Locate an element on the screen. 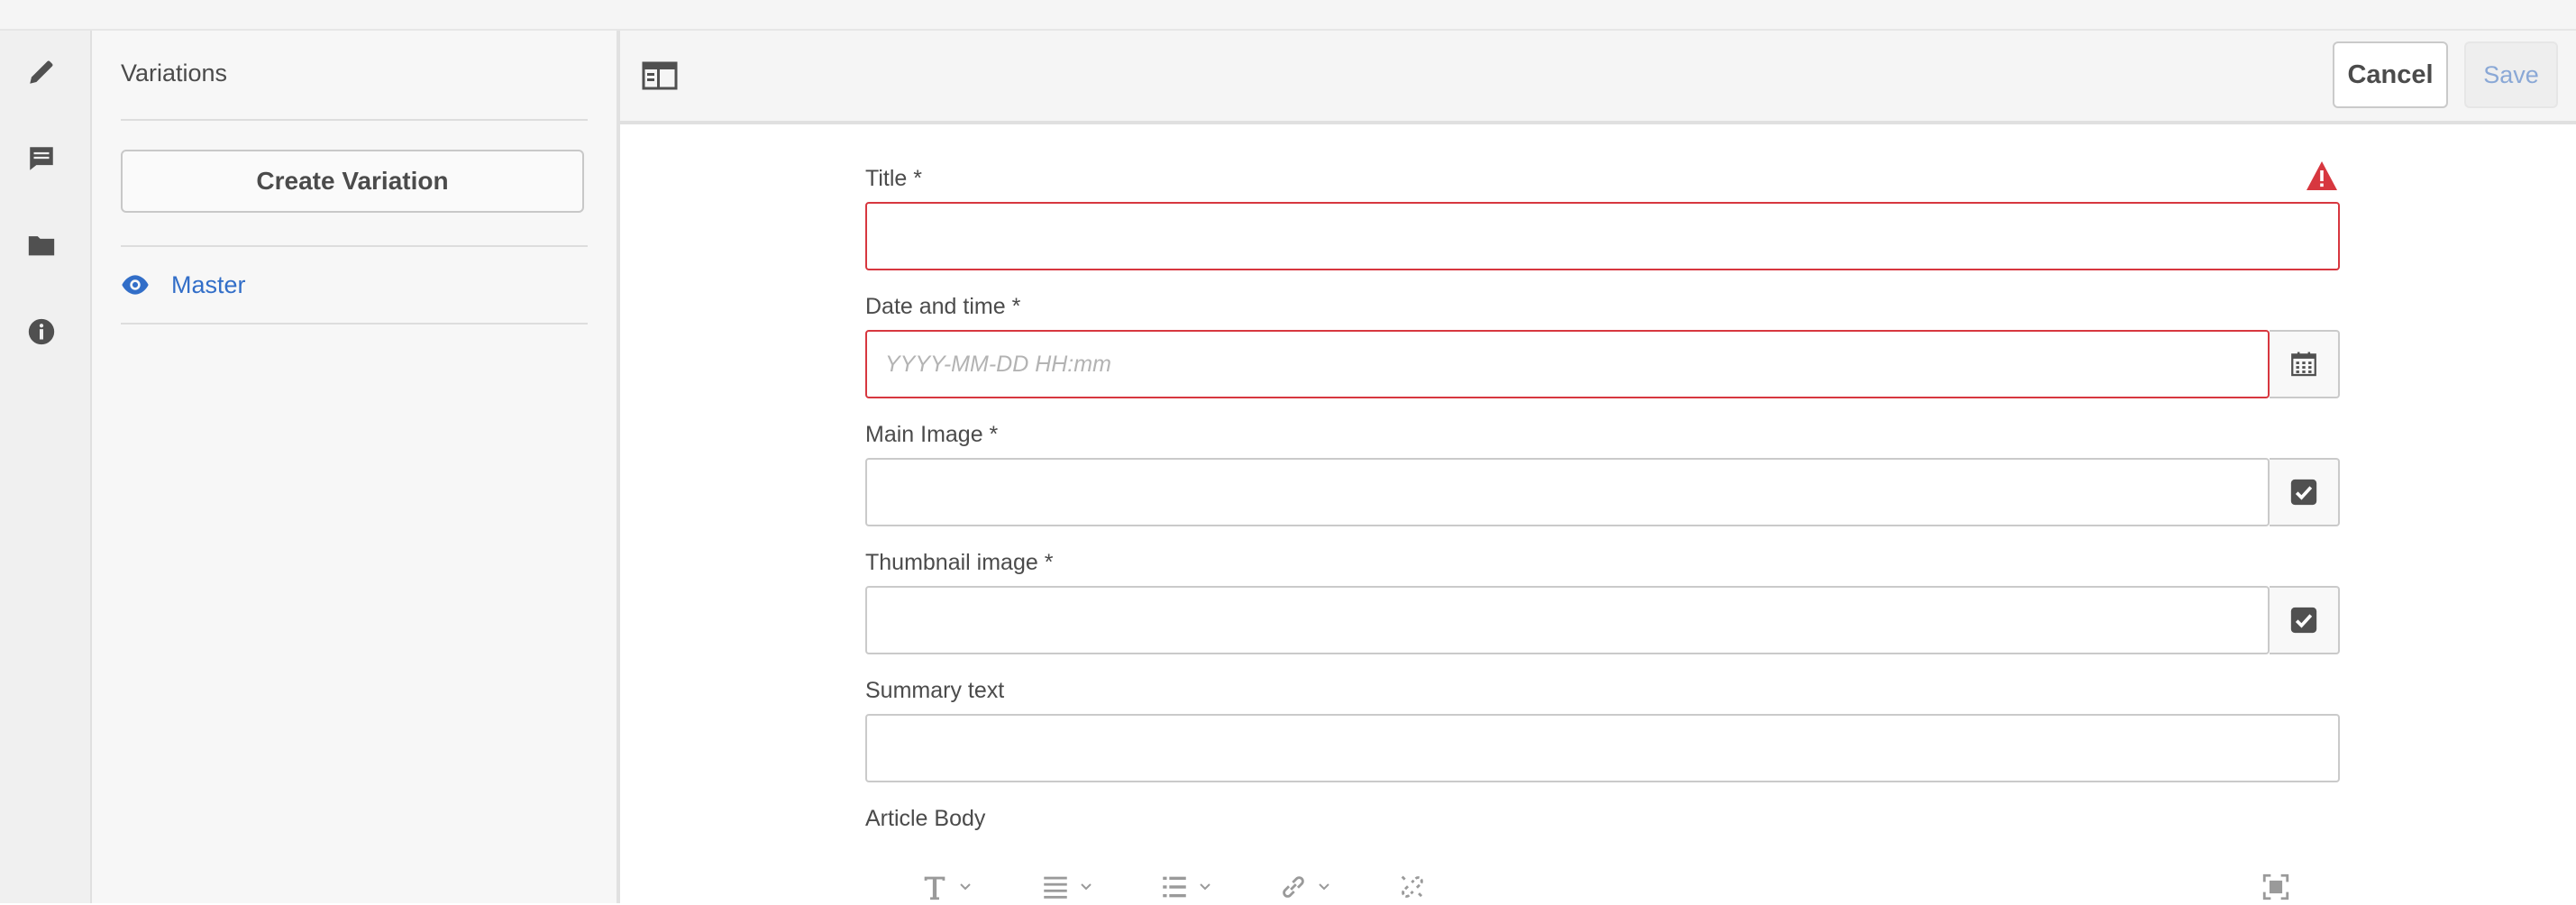 Image resolution: width=2576 pixels, height=905 pixels. edit-rail-button is located at coordinates (41, 72).